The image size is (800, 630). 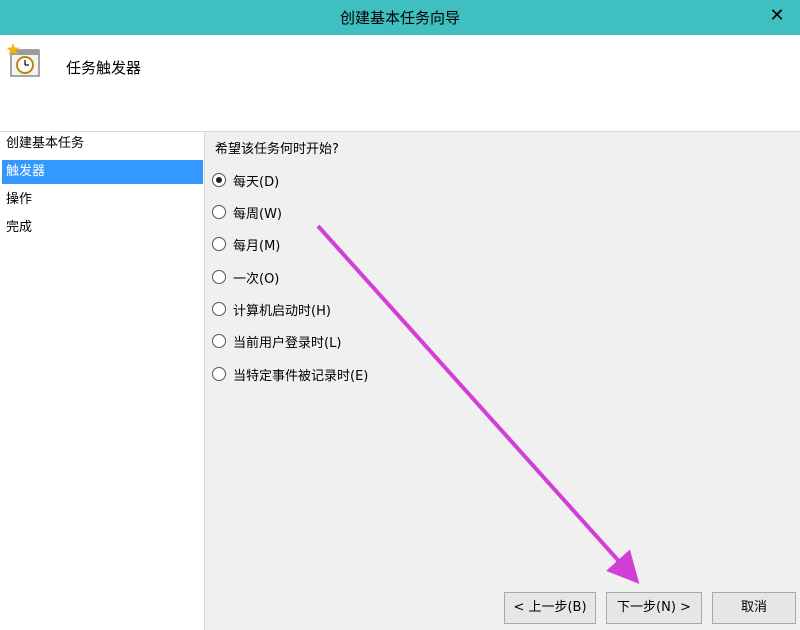 What do you see at coordinates (754, 608) in the screenshot?
I see `cancel-button: 取消` at bounding box center [754, 608].